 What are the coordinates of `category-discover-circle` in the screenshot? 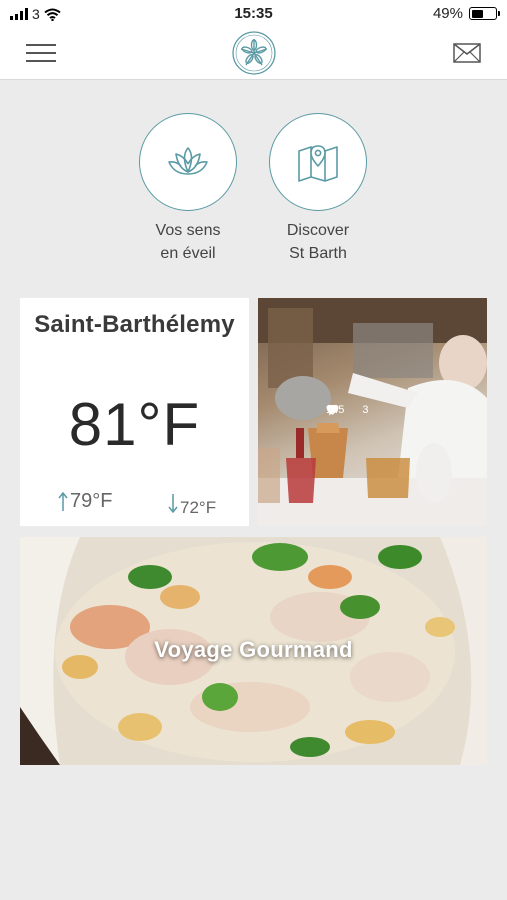 It's located at (318, 162).